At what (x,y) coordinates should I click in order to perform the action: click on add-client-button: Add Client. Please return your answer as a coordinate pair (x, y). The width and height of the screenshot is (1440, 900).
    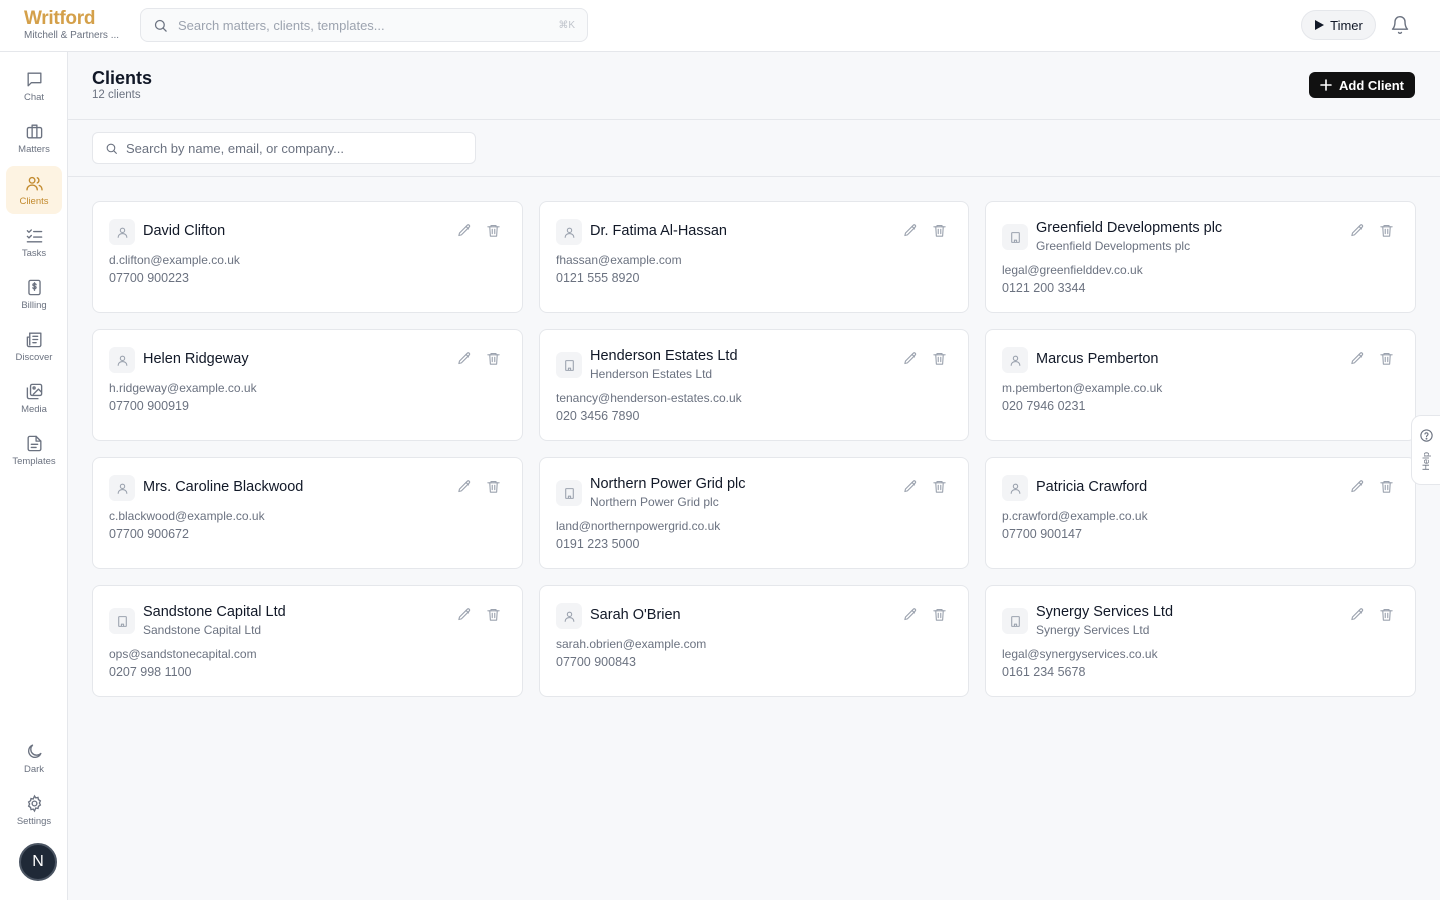
    Looking at the image, I should click on (1362, 85).